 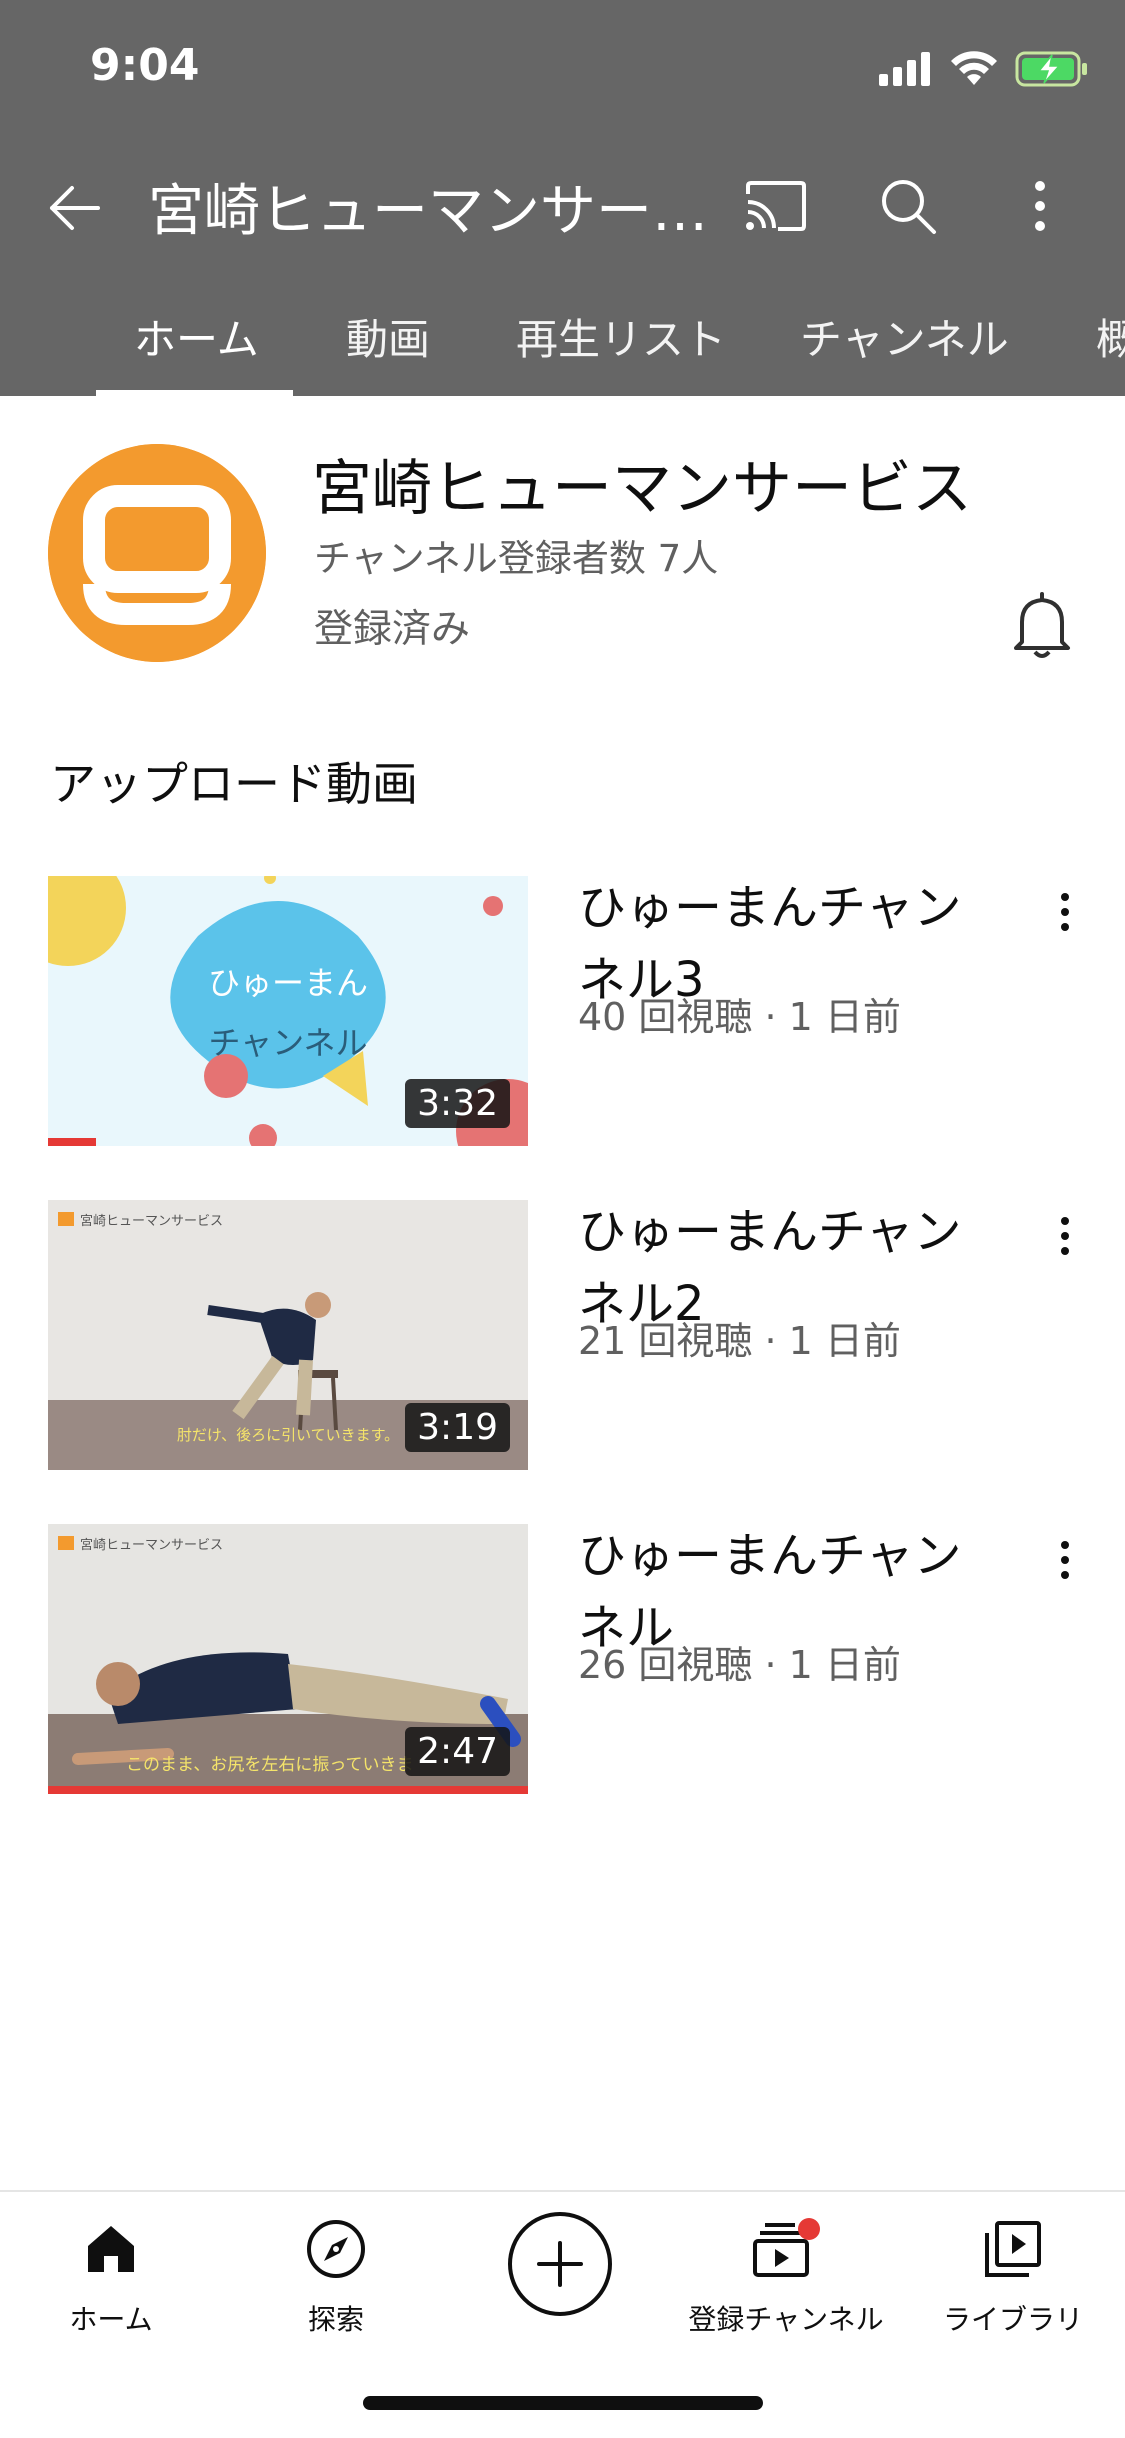 What do you see at coordinates (739, 1017) in the screenshot?
I see `video-meta: 40 回視聴 · 1 日前` at bounding box center [739, 1017].